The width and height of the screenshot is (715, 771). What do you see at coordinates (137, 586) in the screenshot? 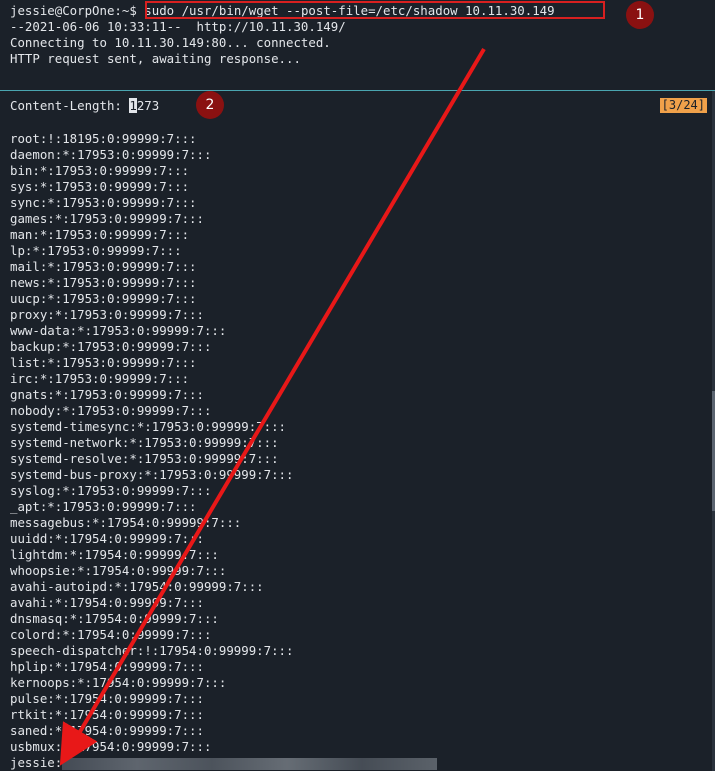
I see `shadow-entry: avahi-autoipd:*:17954:0:99999:7:::` at bounding box center [137, 586].